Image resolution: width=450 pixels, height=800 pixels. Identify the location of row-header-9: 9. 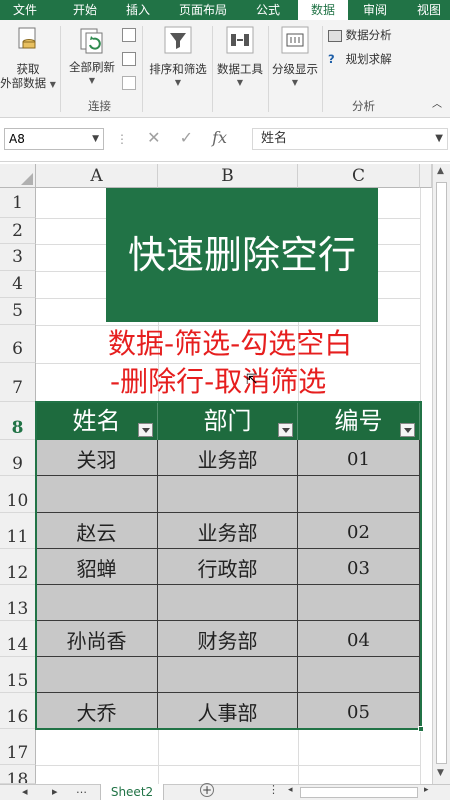
(18, 458).